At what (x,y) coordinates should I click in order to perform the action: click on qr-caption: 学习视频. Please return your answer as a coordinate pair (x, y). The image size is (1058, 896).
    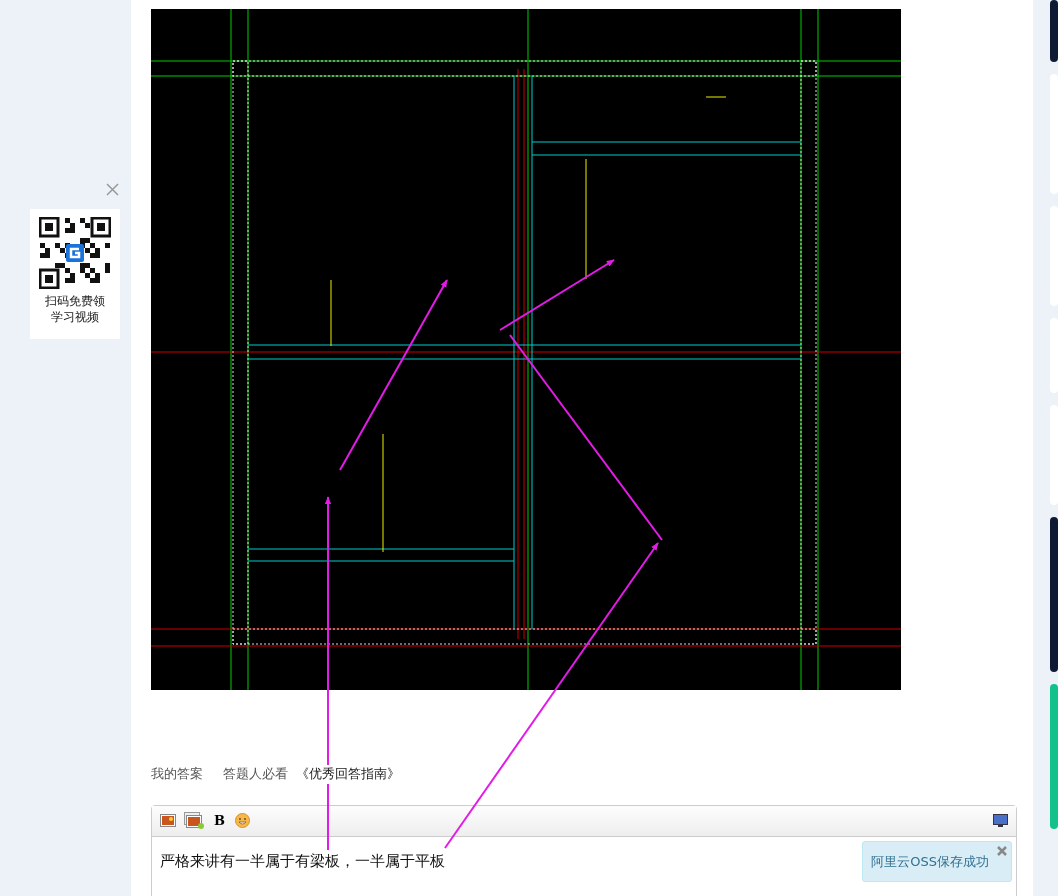
    Looking at the image, I should click on (75, 317).